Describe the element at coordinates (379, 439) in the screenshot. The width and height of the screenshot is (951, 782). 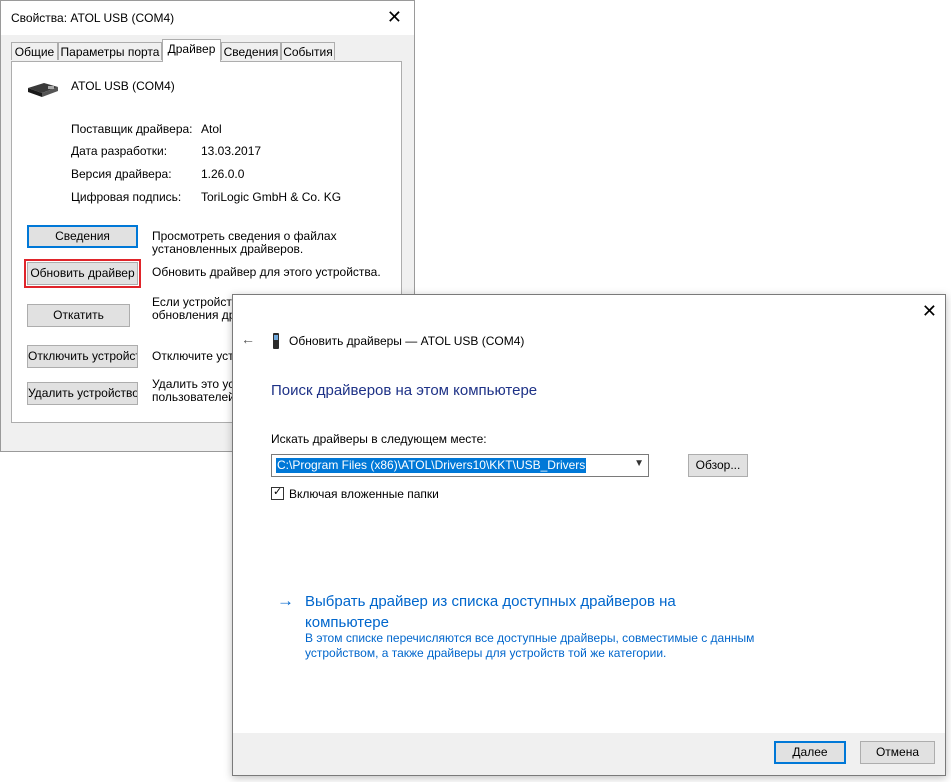
I see `search-location-label: Искать драйверы в следующем месте:` at that location.